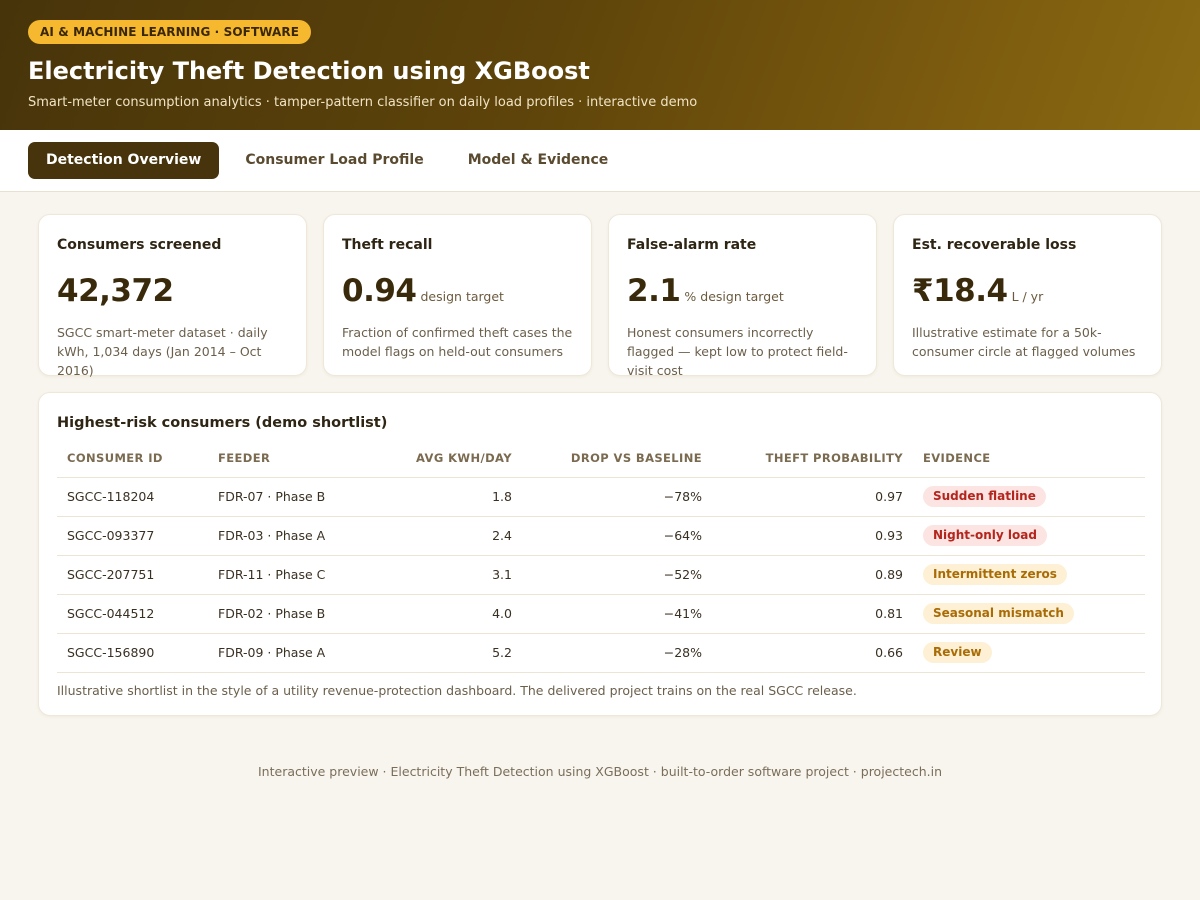 Image resolution: width=1200 pixels, height=900 pixels. What do you see at coordinates (124, 160) in the screenshot?
I see `tab-detection-overview: Detection Overview` at bounding box center [124, 160].